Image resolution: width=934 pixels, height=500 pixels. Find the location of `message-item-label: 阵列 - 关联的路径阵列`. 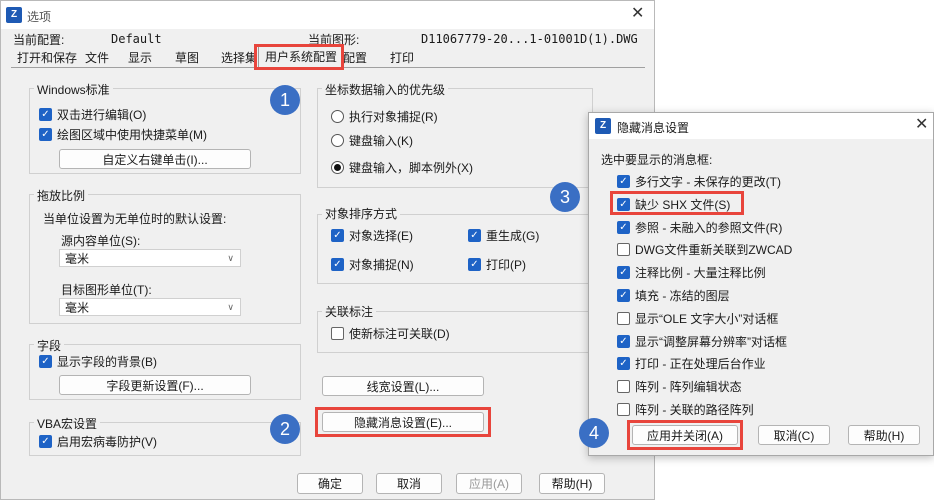

message-item-label: 阵列 - 关联的路径阵列 is located at coordinates (694, 410).